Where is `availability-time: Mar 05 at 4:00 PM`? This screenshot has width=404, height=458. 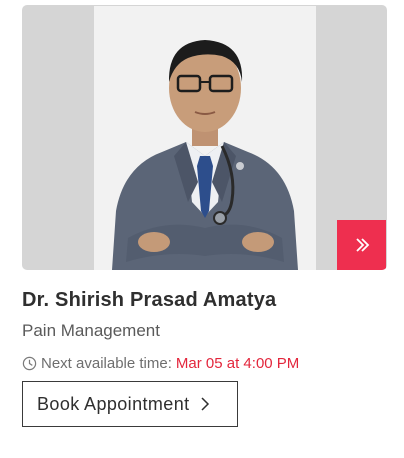 availability-time: Mar 05 at 4:00 PM is located at coordinates (237, 363).